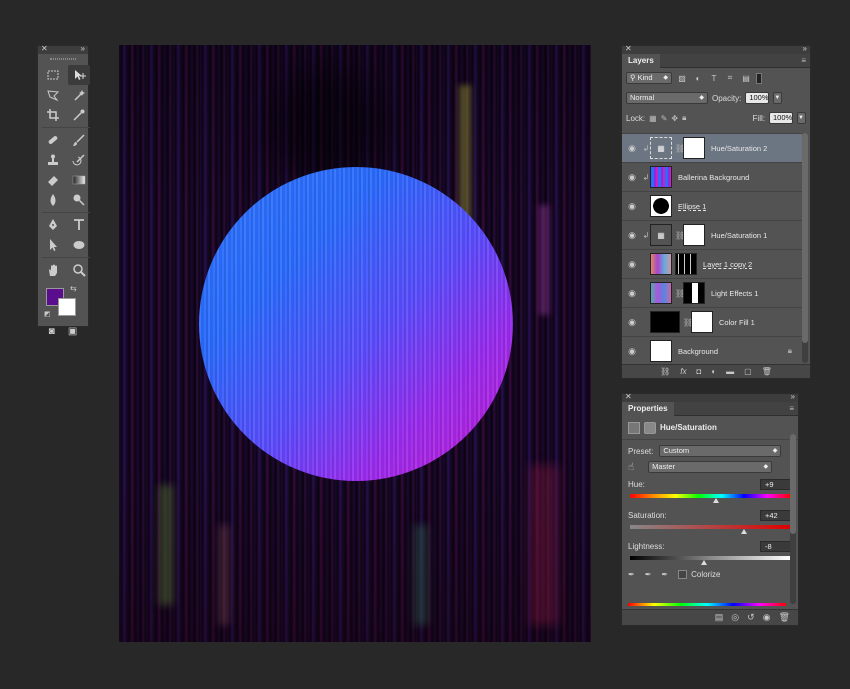 This screenshot has height=689, width=850. Describe the element at coordinates (79, 75) in the screenshot. I see `move-tool-icon` at that location.